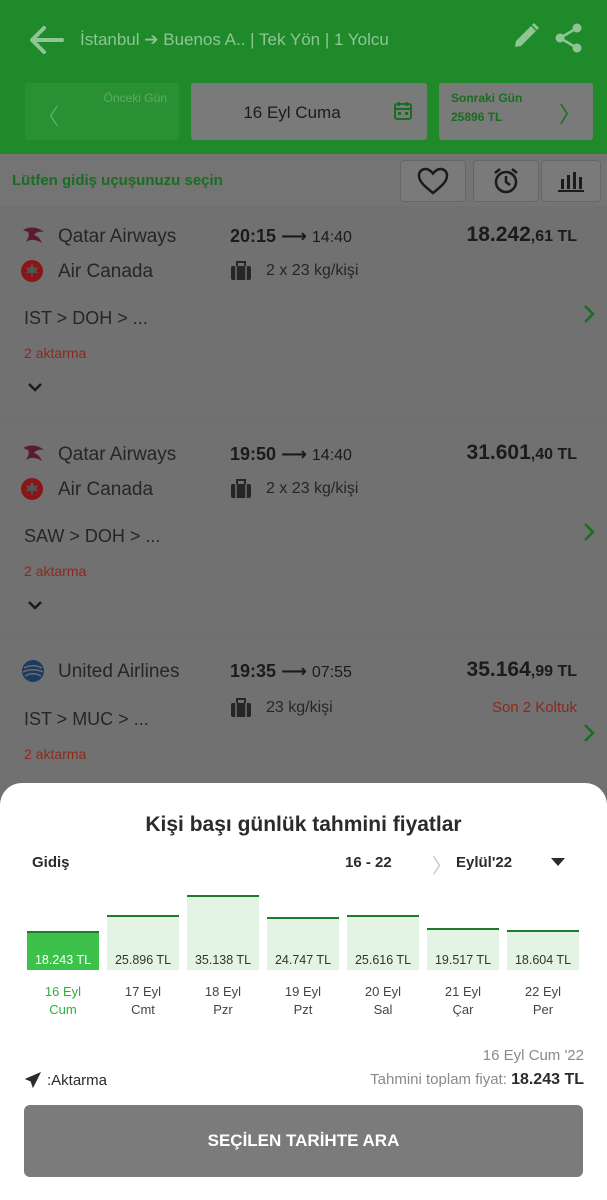 The height and width of the screenshot is (1200, 607). I want to click on day-label: 21 Eyl Çar, so click(463, 1001).